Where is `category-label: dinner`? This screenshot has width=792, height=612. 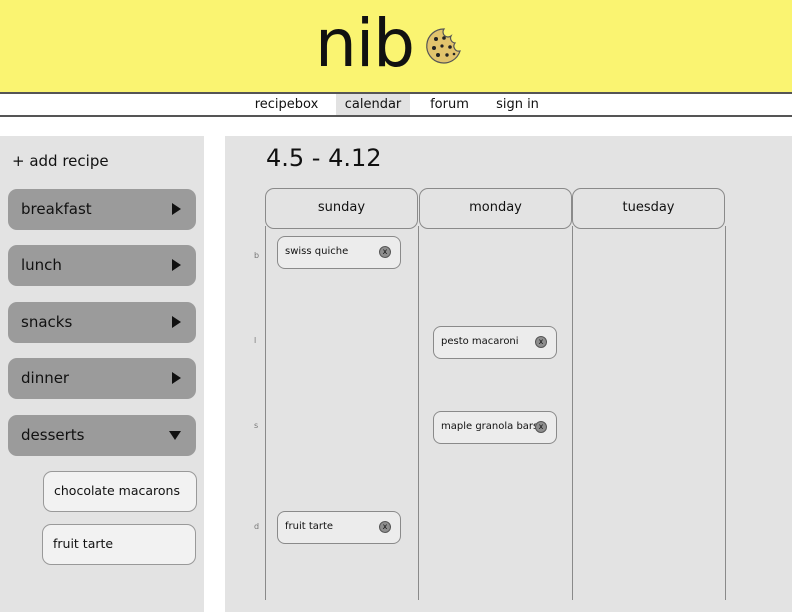
category-label: dinner is located at coordinates (45, 378).